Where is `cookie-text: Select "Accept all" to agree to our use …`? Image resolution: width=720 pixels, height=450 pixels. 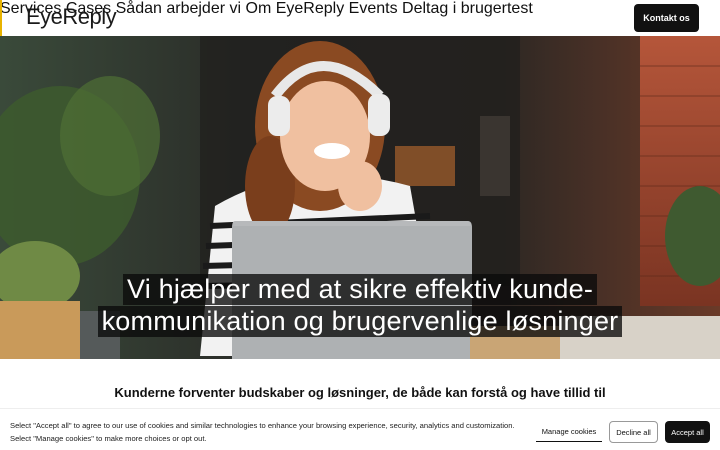
cookie-text: Select "Accept all" to agree to our use … is located at coordinates (270, 432).